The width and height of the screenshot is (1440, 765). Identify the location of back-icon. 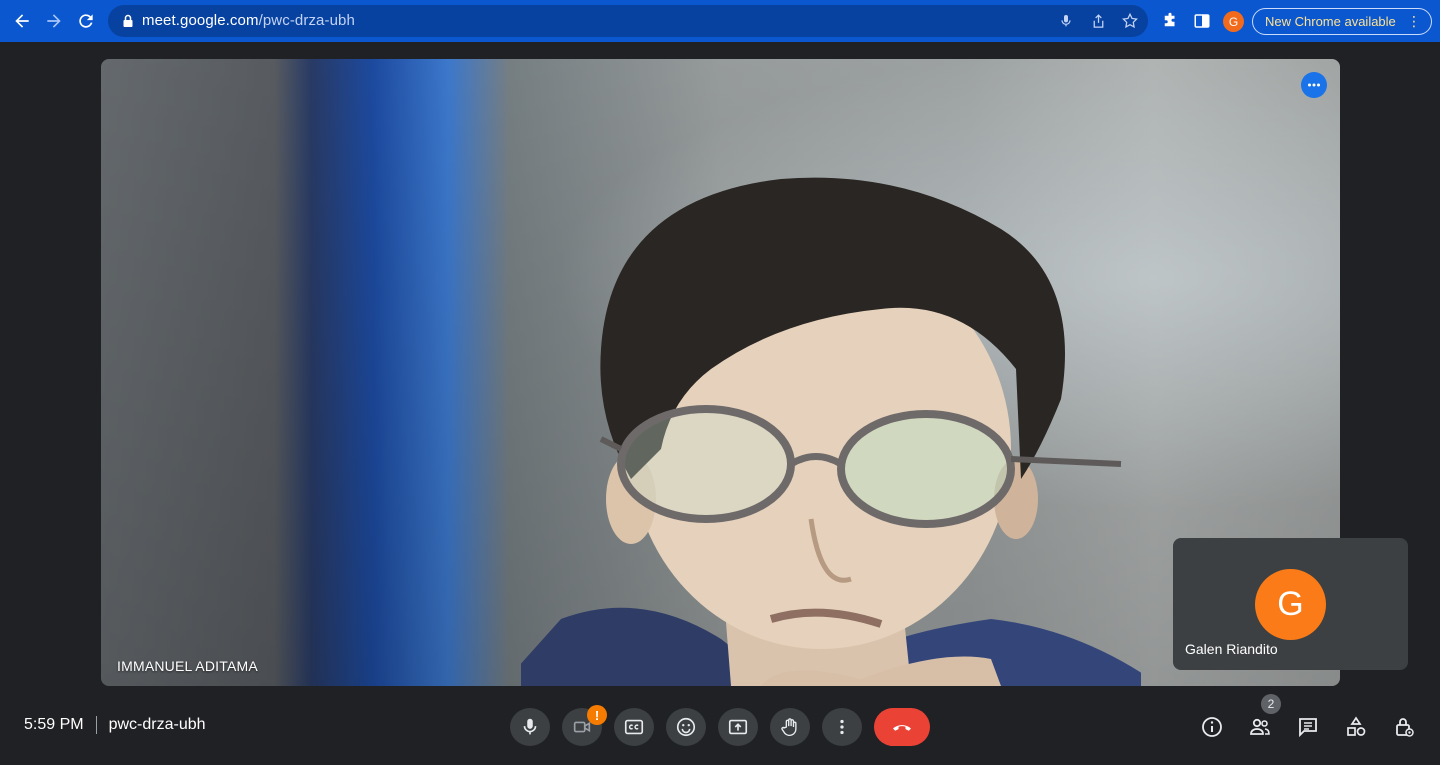
(22, 21).